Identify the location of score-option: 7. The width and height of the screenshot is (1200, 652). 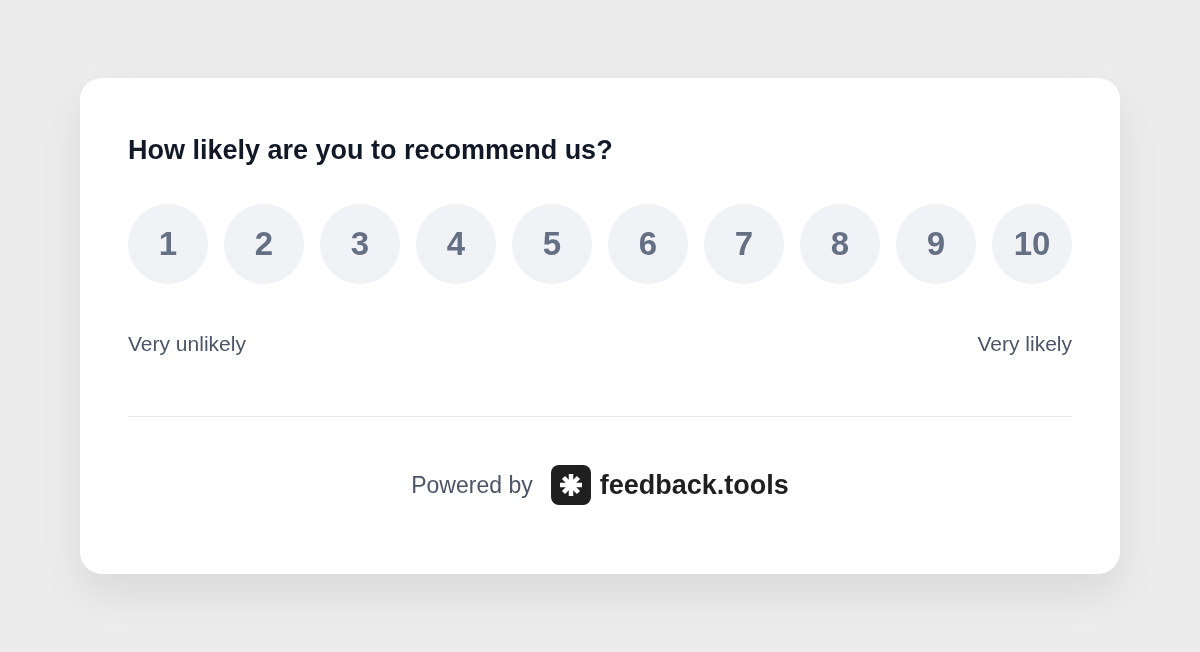
(744, 244).